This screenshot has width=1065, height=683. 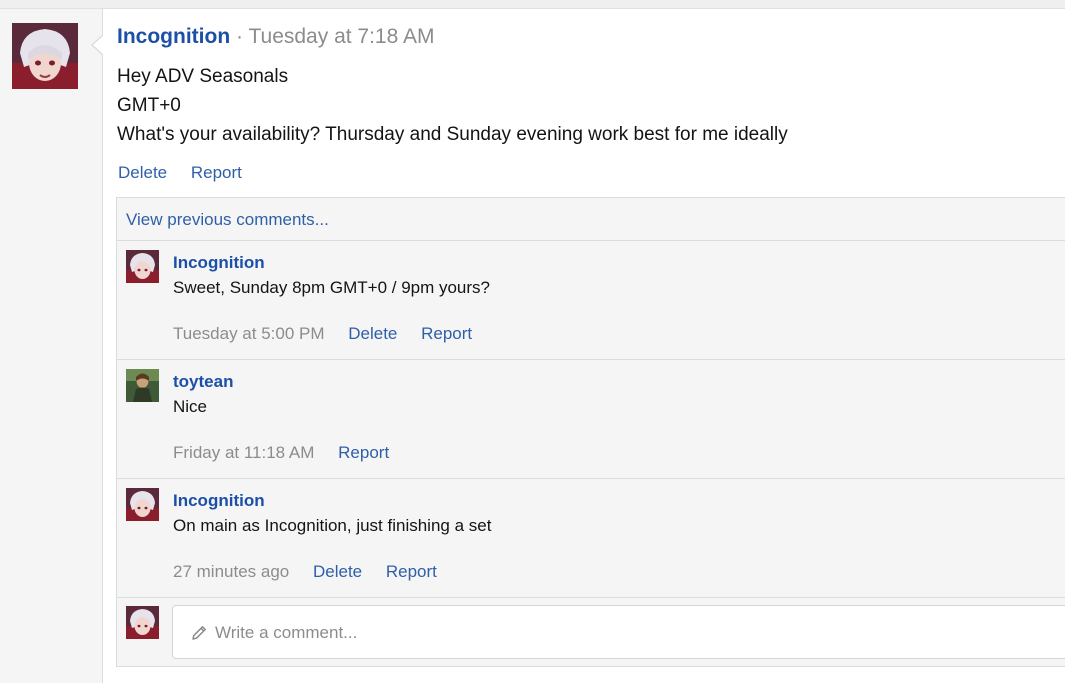 What do you see at coordinates (341, 36) in the screenshot?
I see `post-timestamp: Tuesday at 7:18 AM` at bounding box center [341, 36].